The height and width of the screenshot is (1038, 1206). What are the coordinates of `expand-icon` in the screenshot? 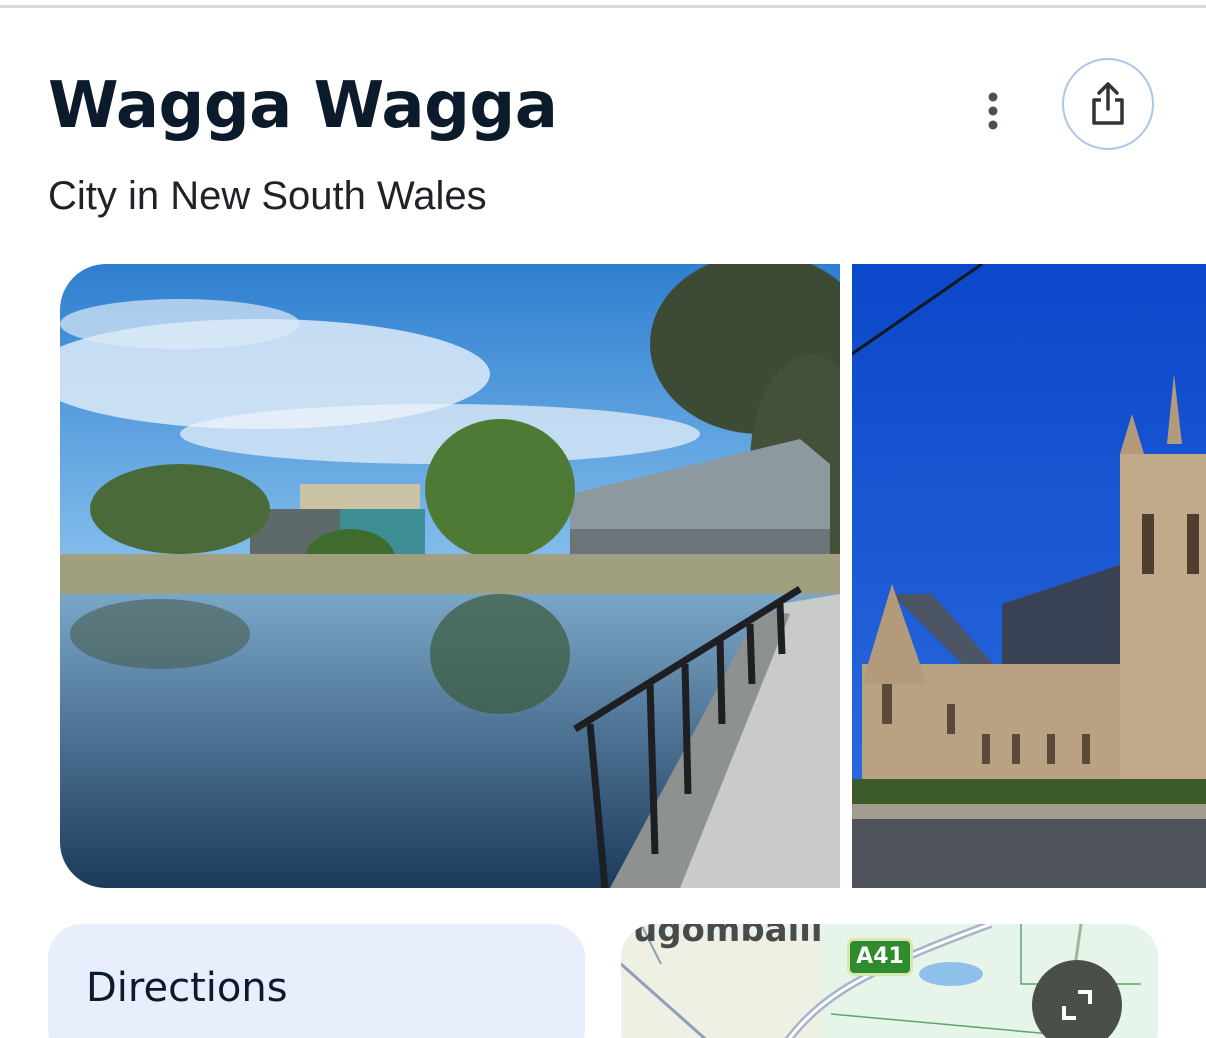 It's located at (1077, 1005).